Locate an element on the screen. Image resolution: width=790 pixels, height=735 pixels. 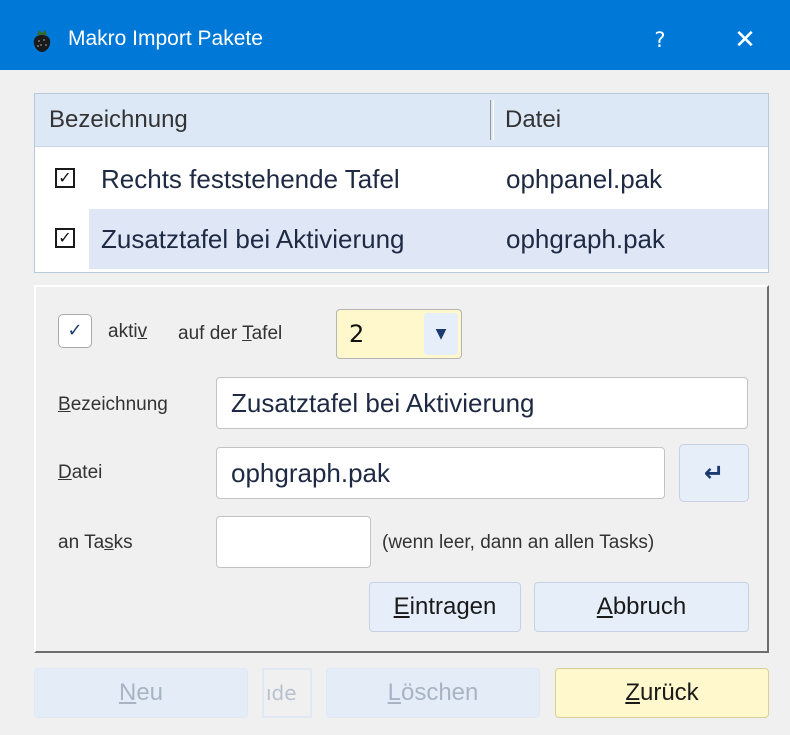
strawberry-icon is located at coordinates (42, 41).